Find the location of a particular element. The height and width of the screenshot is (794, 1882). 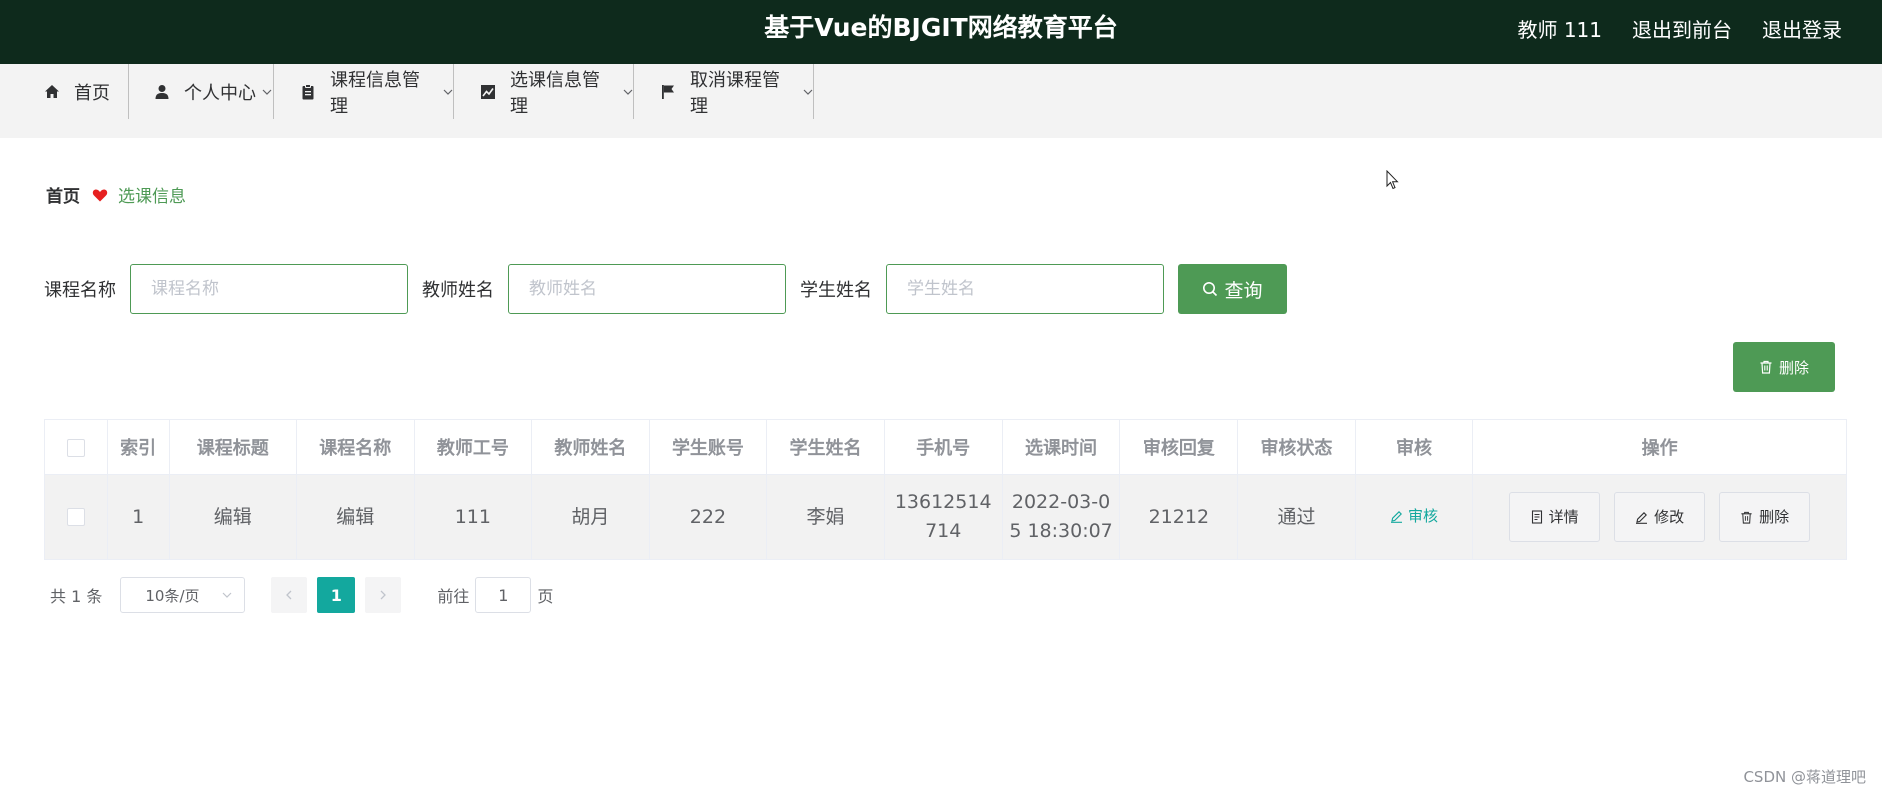

select-all-cell is located at coordinates (76, 447).